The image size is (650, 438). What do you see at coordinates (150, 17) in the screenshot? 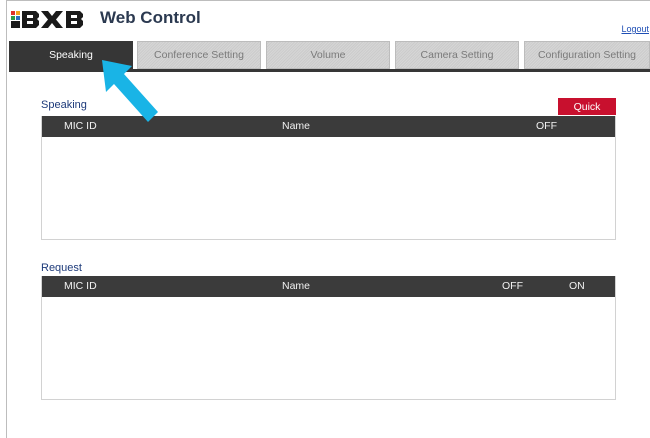
I see `app-title: Web Control` at bounding box center [150, 17].